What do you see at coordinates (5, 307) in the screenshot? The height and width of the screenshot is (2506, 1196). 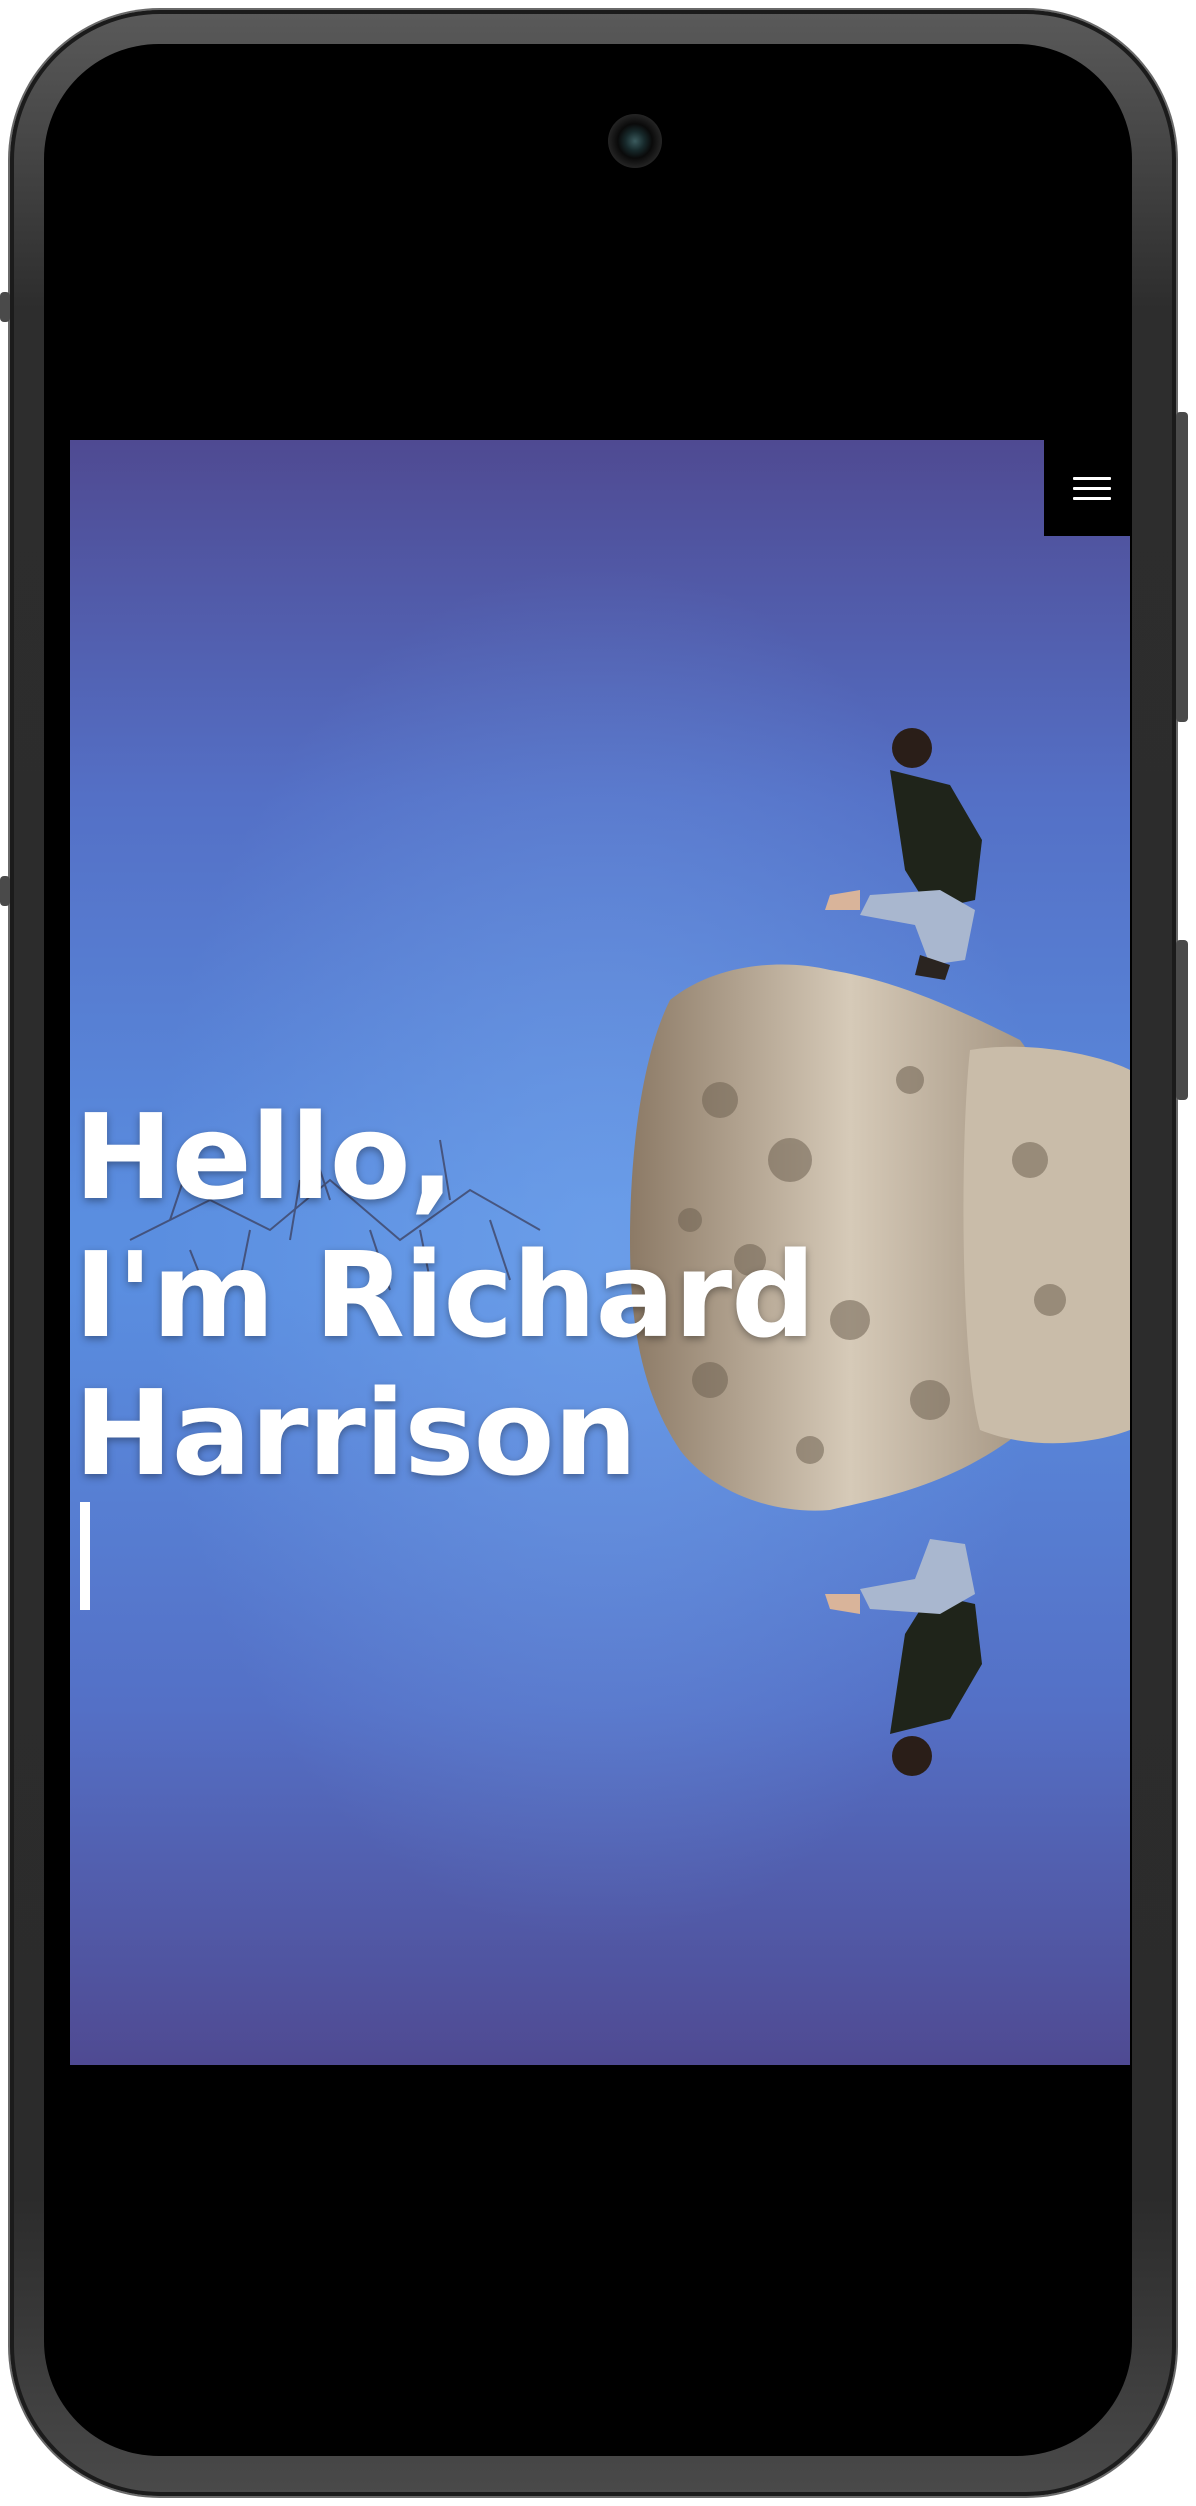 I see `side-notch-top` at bounding box center [5, 307].